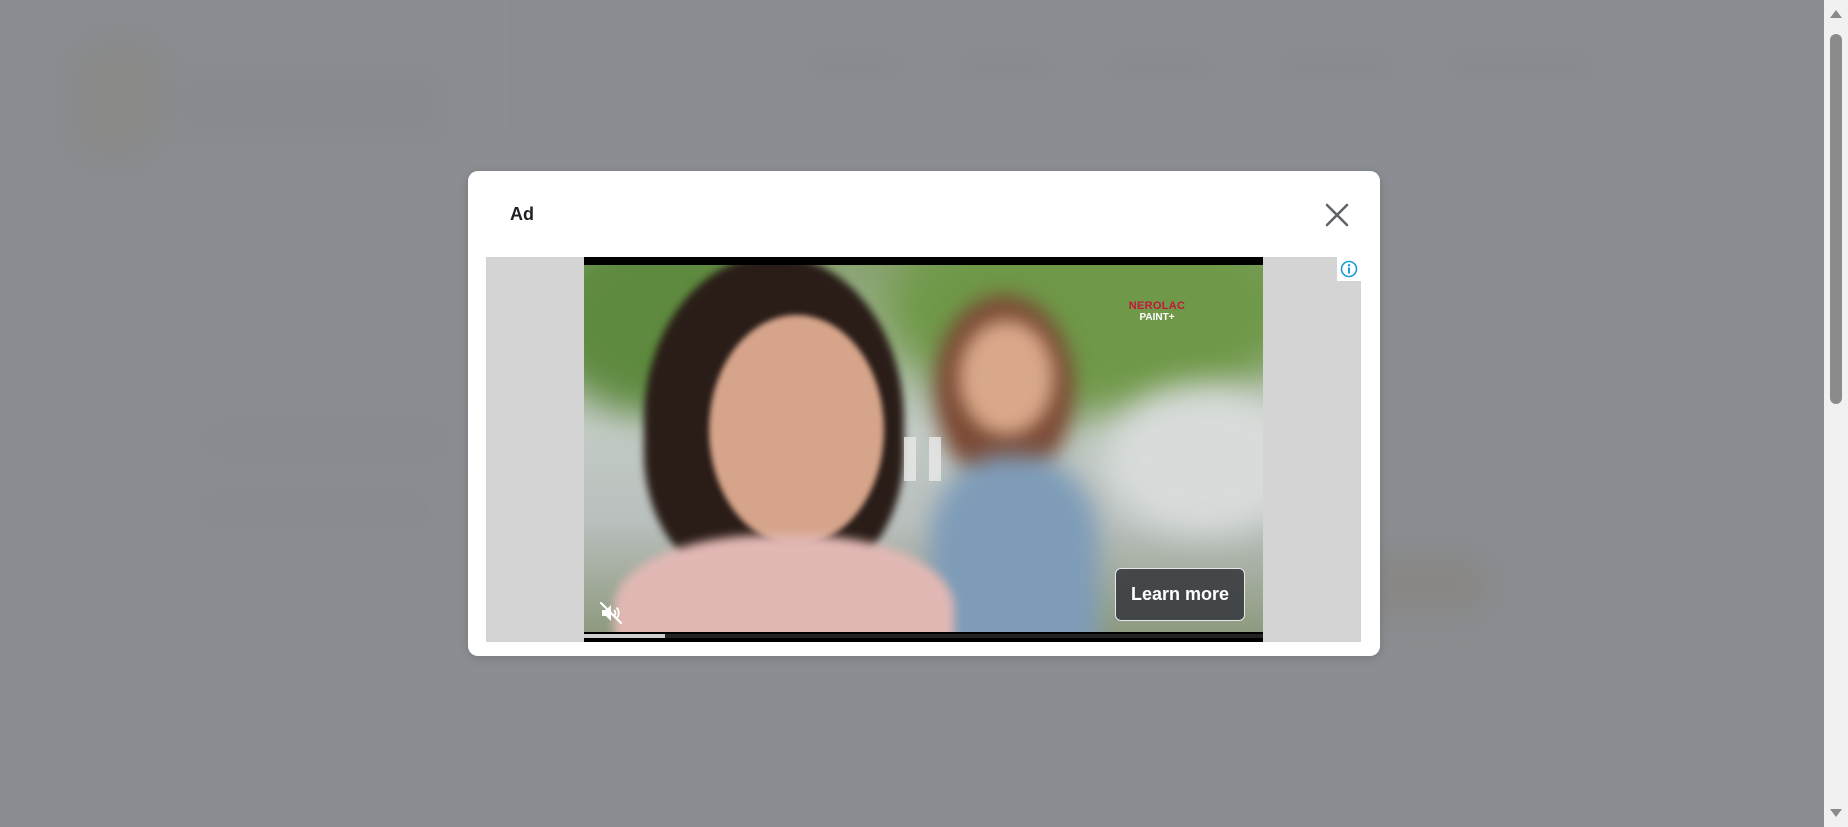 The width and height of the screenshot is (1848, 827). Describe the element at coordinates (1836, 413) in the screenshot. I see `scrollbar` at that location.